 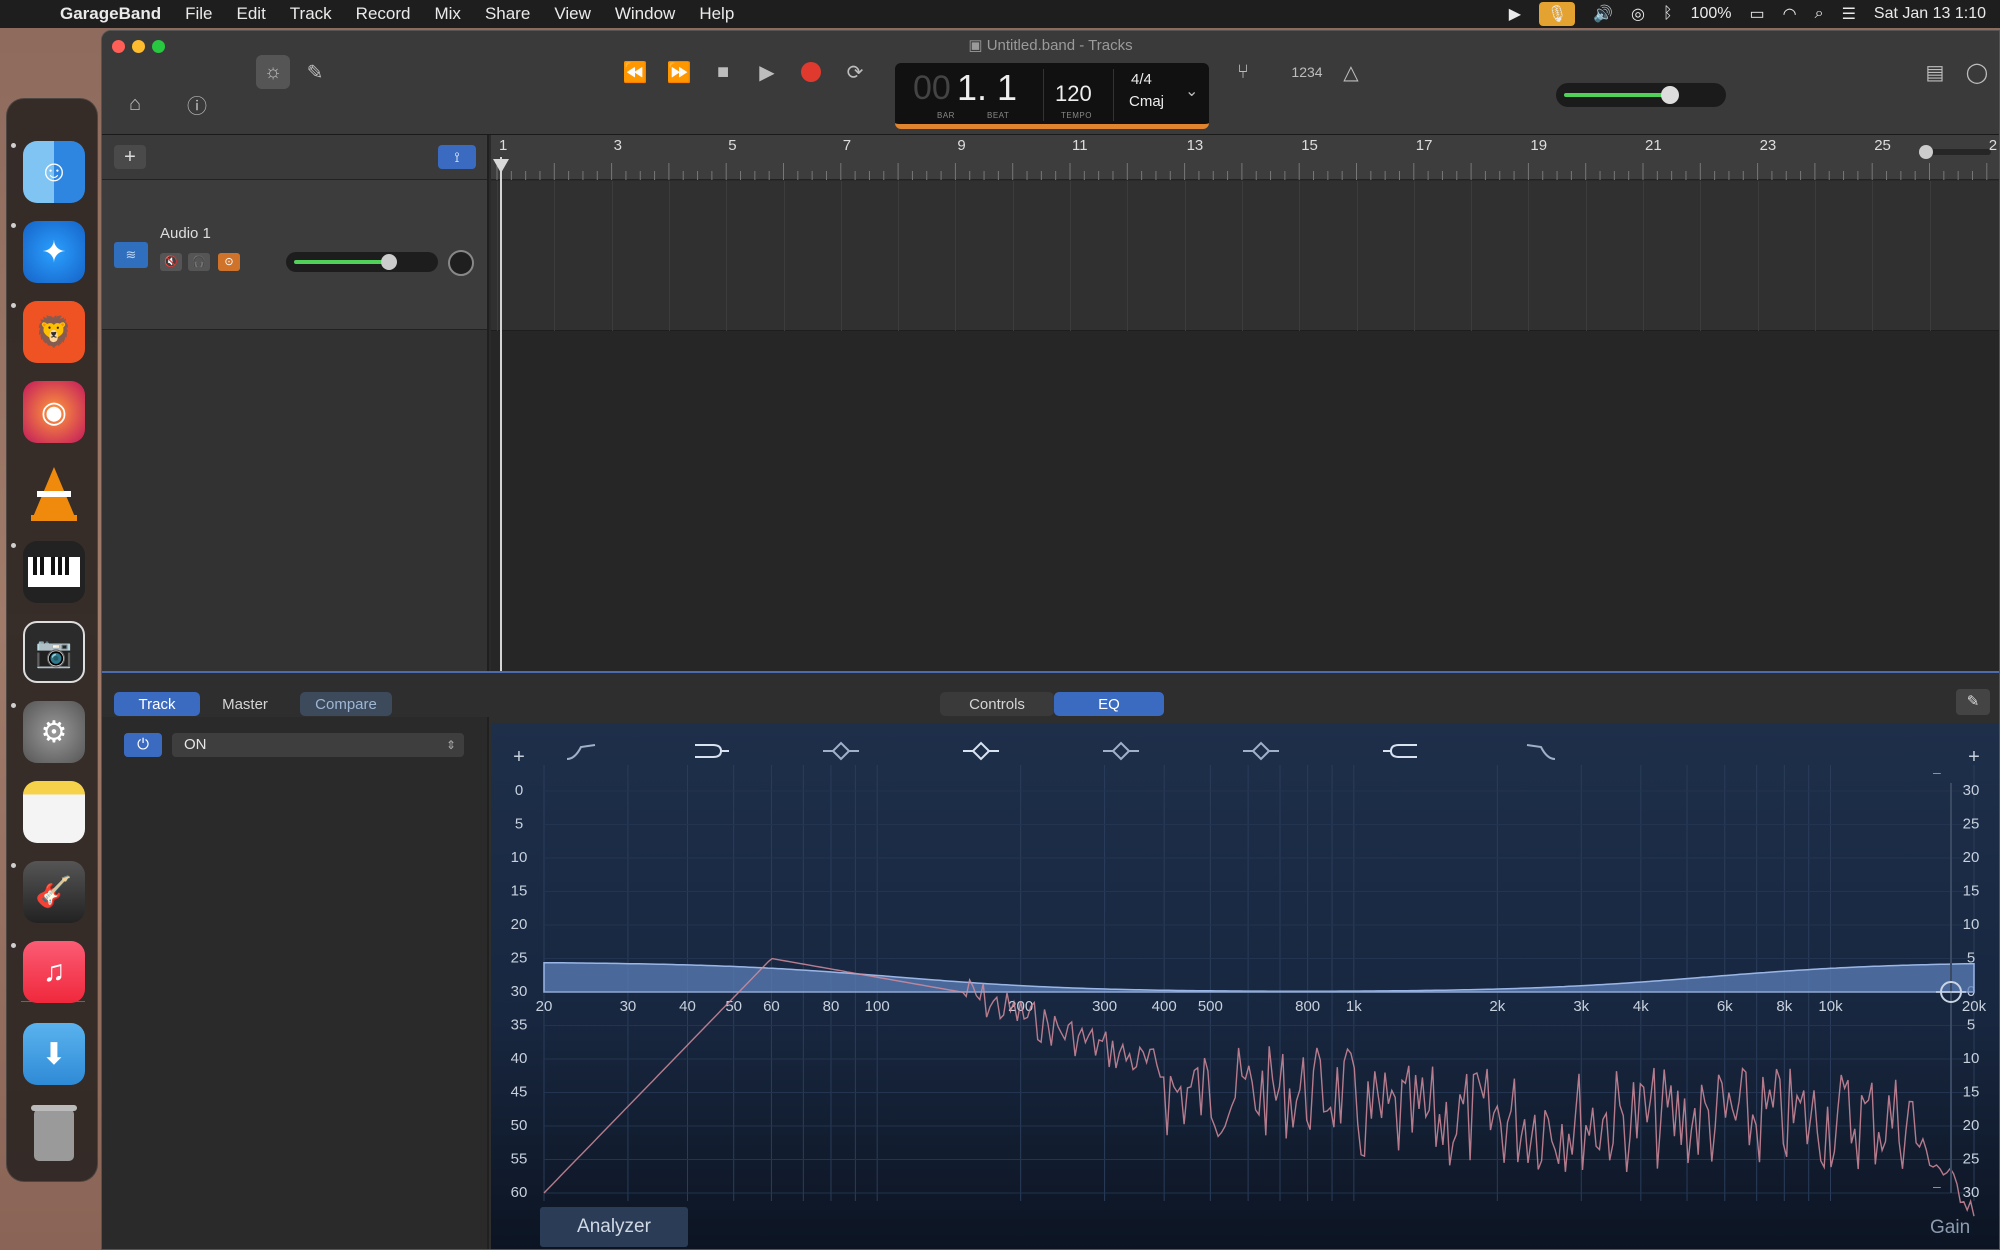 What do you see at coordinates (199, 262) in the screenshot?
I see `headphones-button: 🎧` at bounding box center [199, 262].